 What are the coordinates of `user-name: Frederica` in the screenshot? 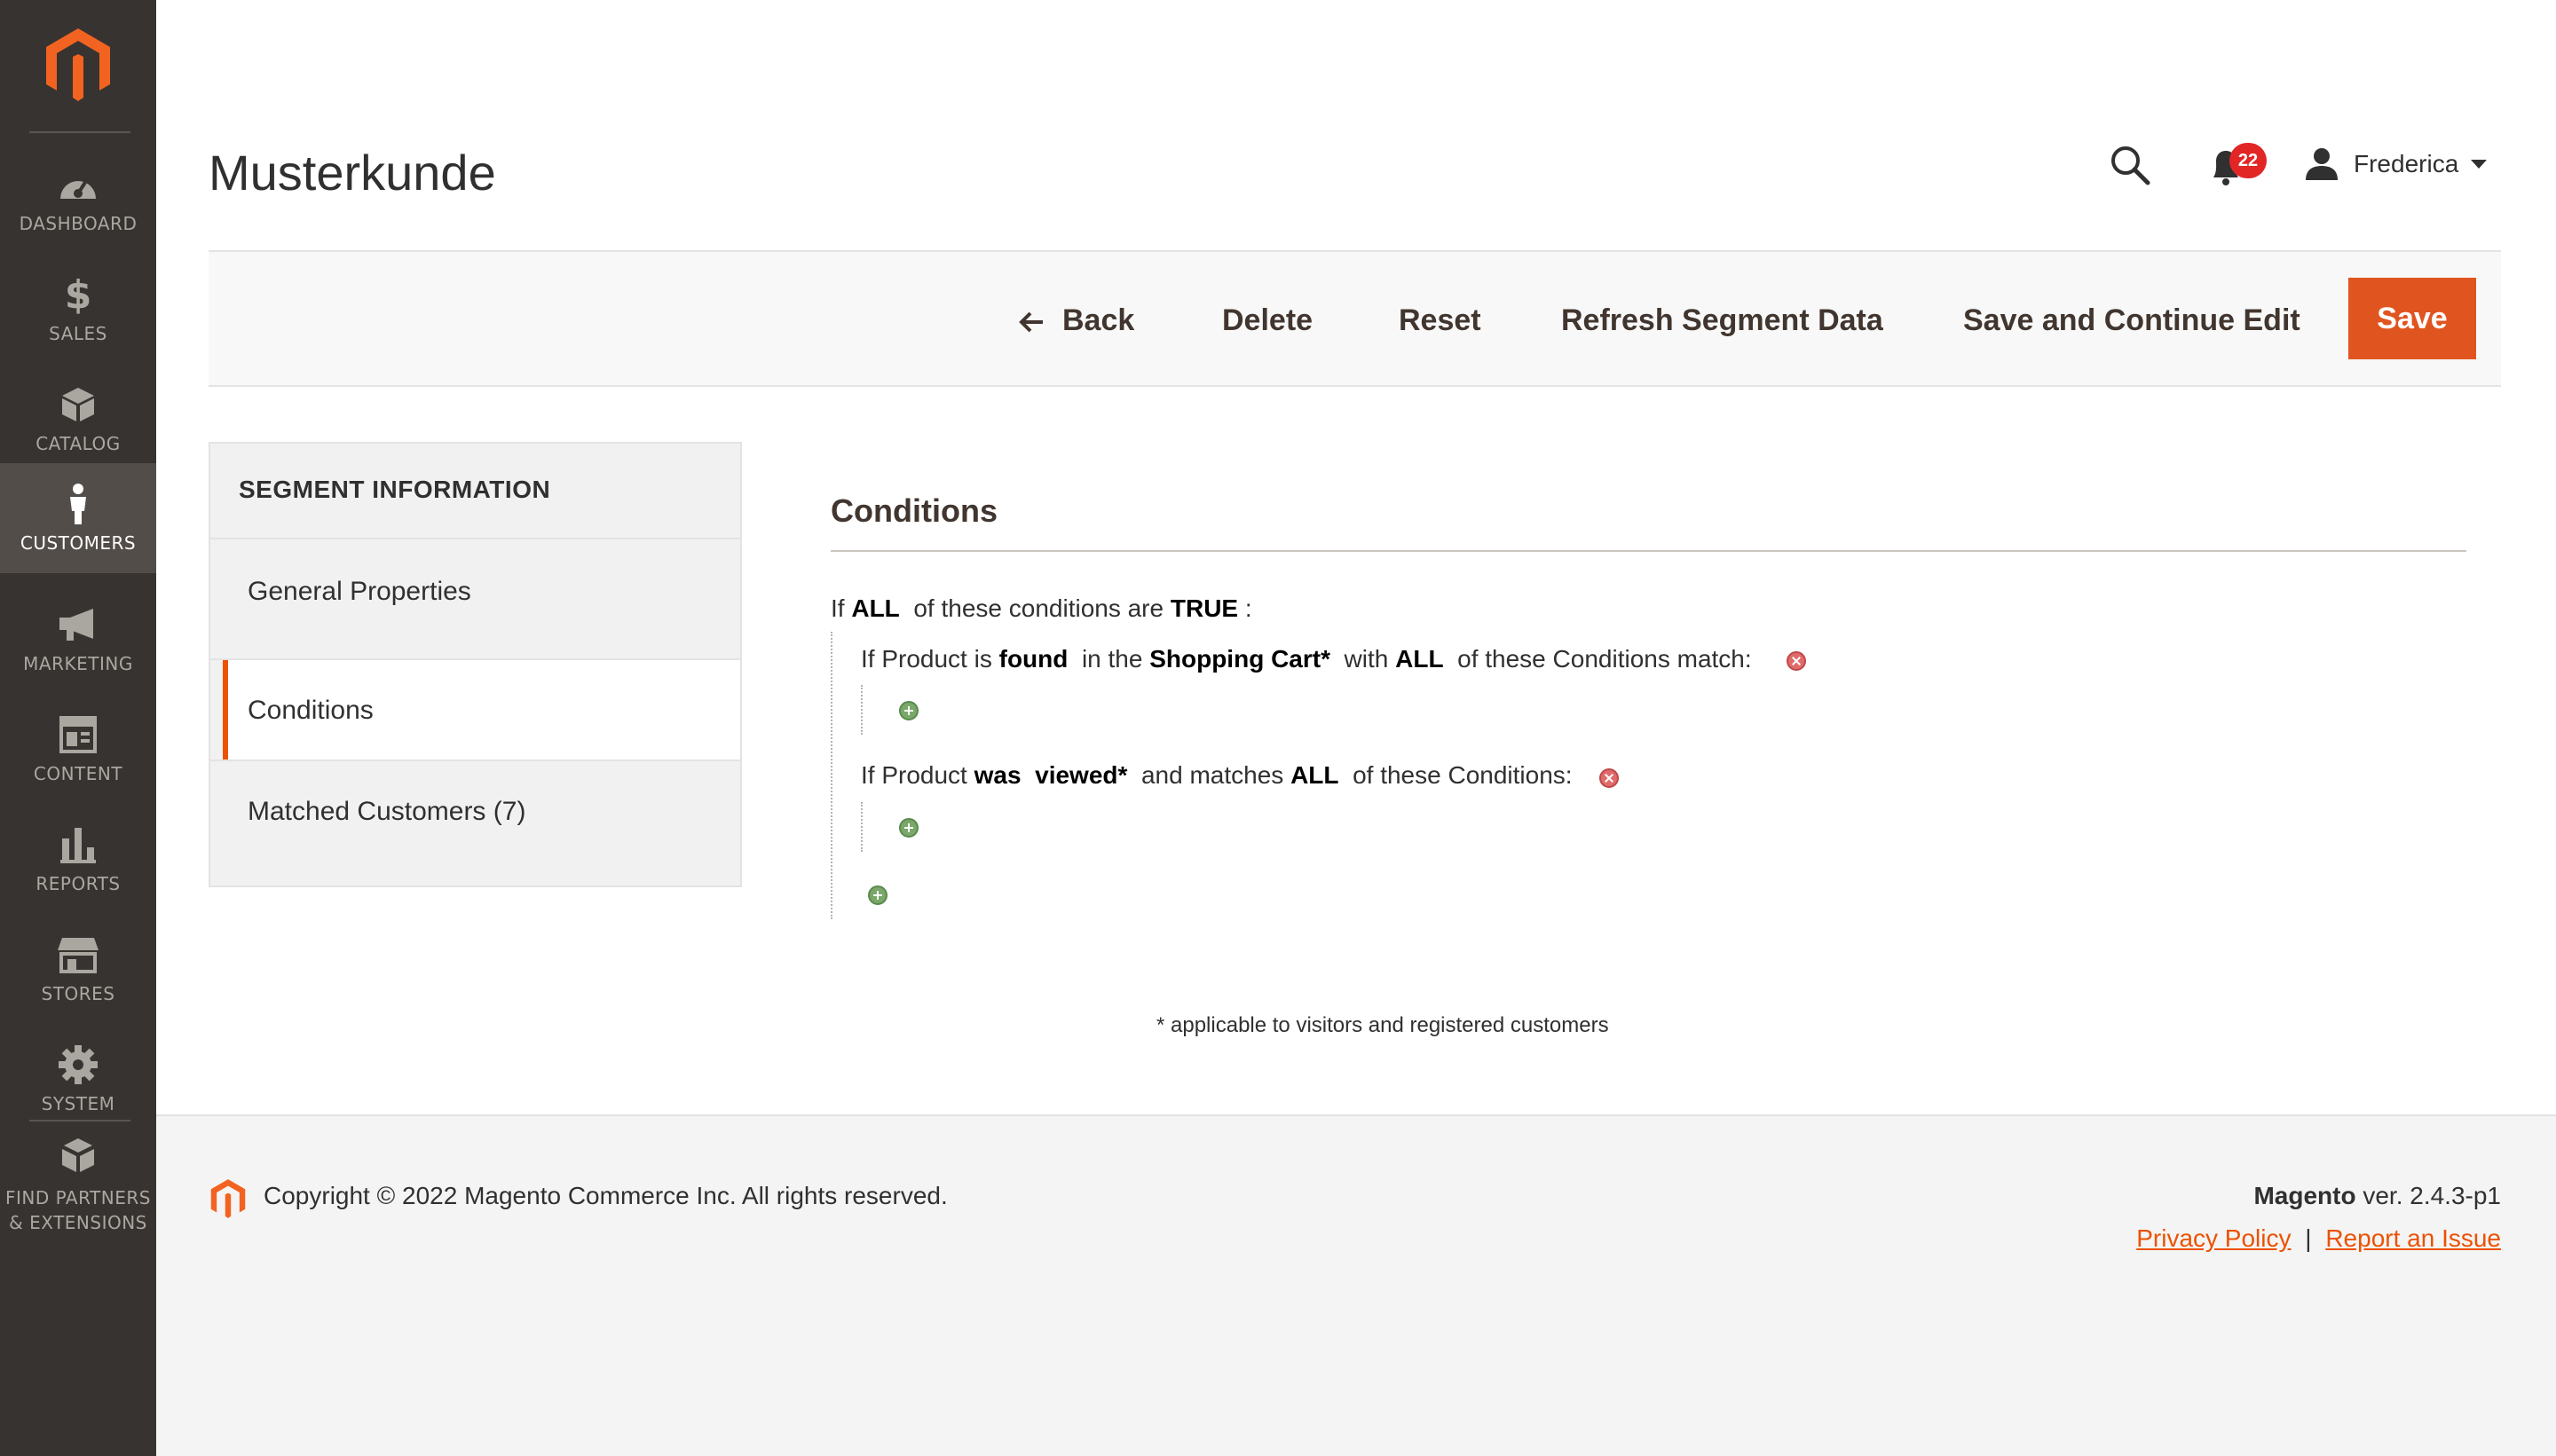 It's located at (2406, 163).